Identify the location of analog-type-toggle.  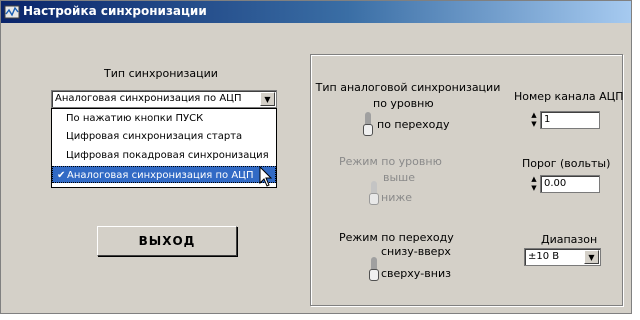
(368, 124).